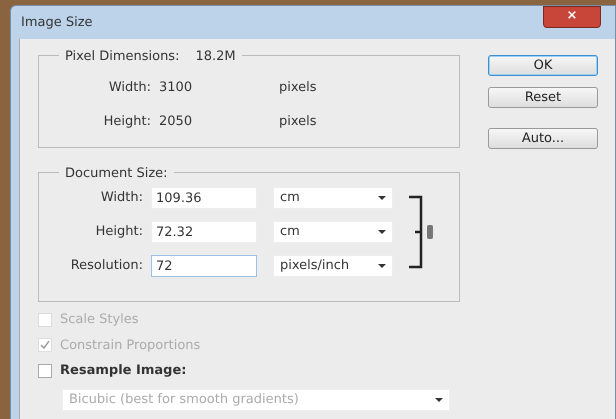 The width and height of the screenshot is (616, 419). What do you see at coordinates (176, 121) in the screenshot?
I see `field-value: 2050` at bounding box center [176, 121].